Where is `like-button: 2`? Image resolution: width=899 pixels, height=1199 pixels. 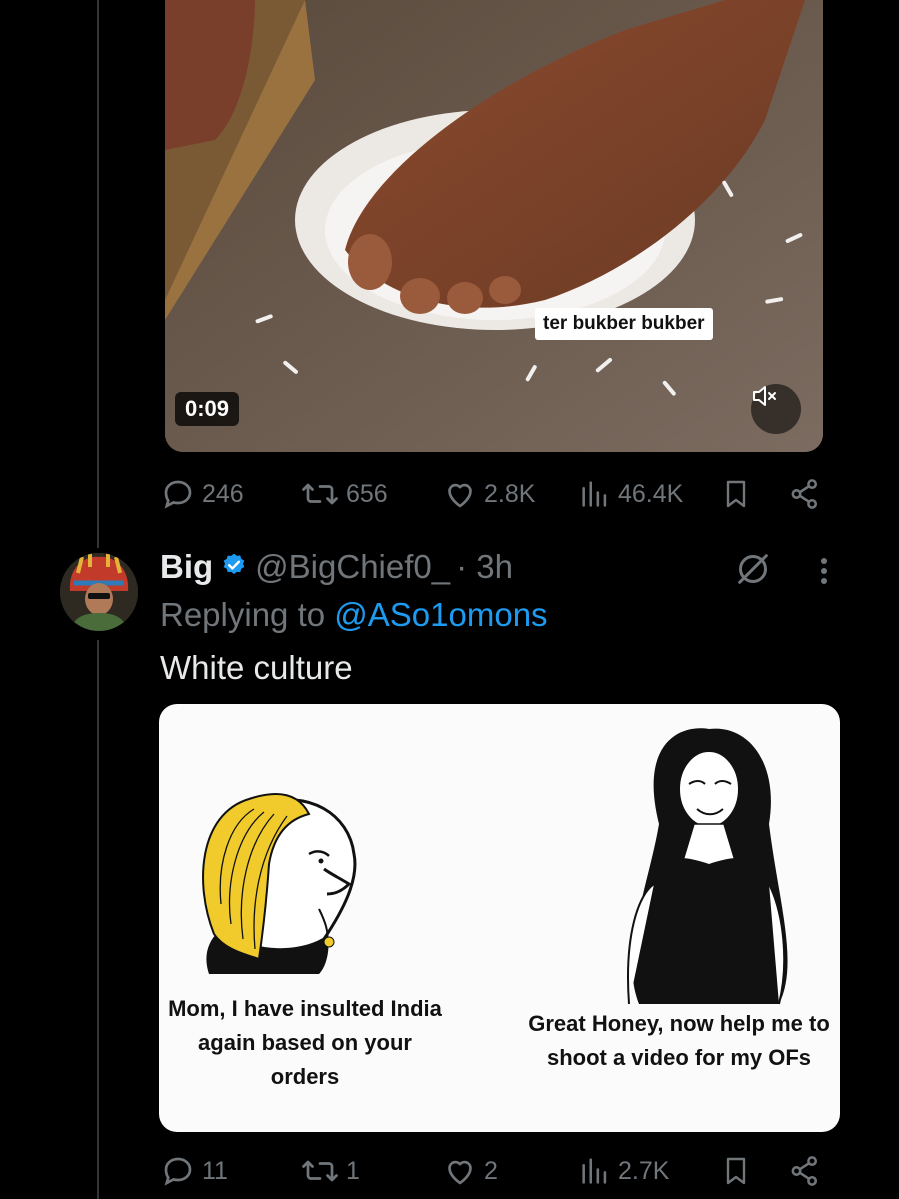
like-button: 2 is located at coordinates (470, 1171).